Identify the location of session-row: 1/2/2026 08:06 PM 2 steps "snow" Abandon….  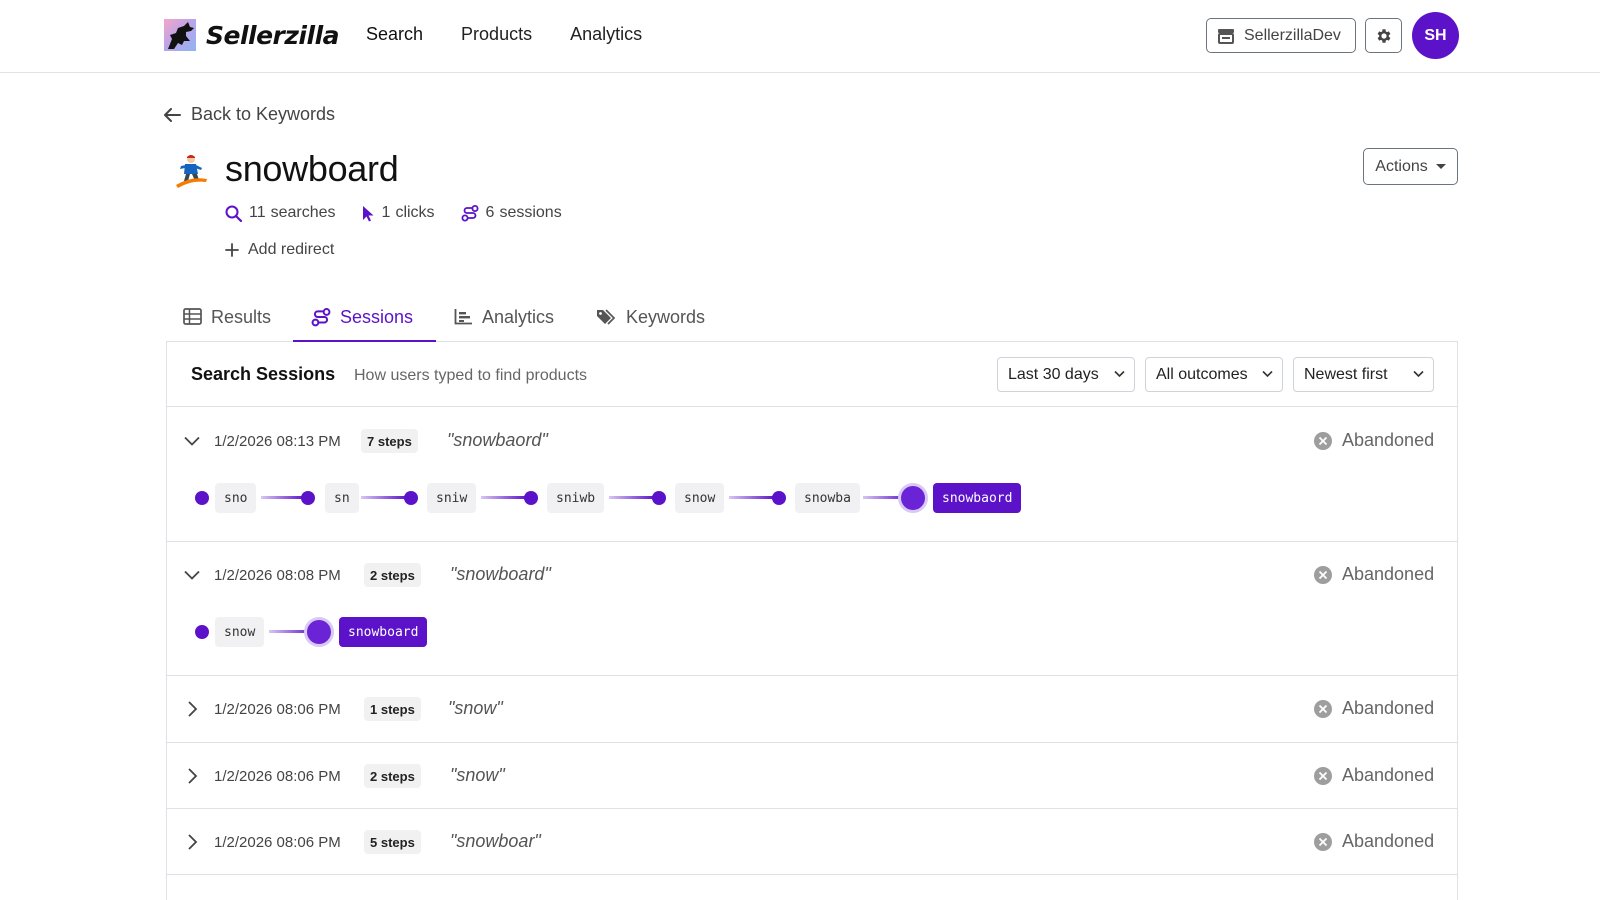
(812, 776).